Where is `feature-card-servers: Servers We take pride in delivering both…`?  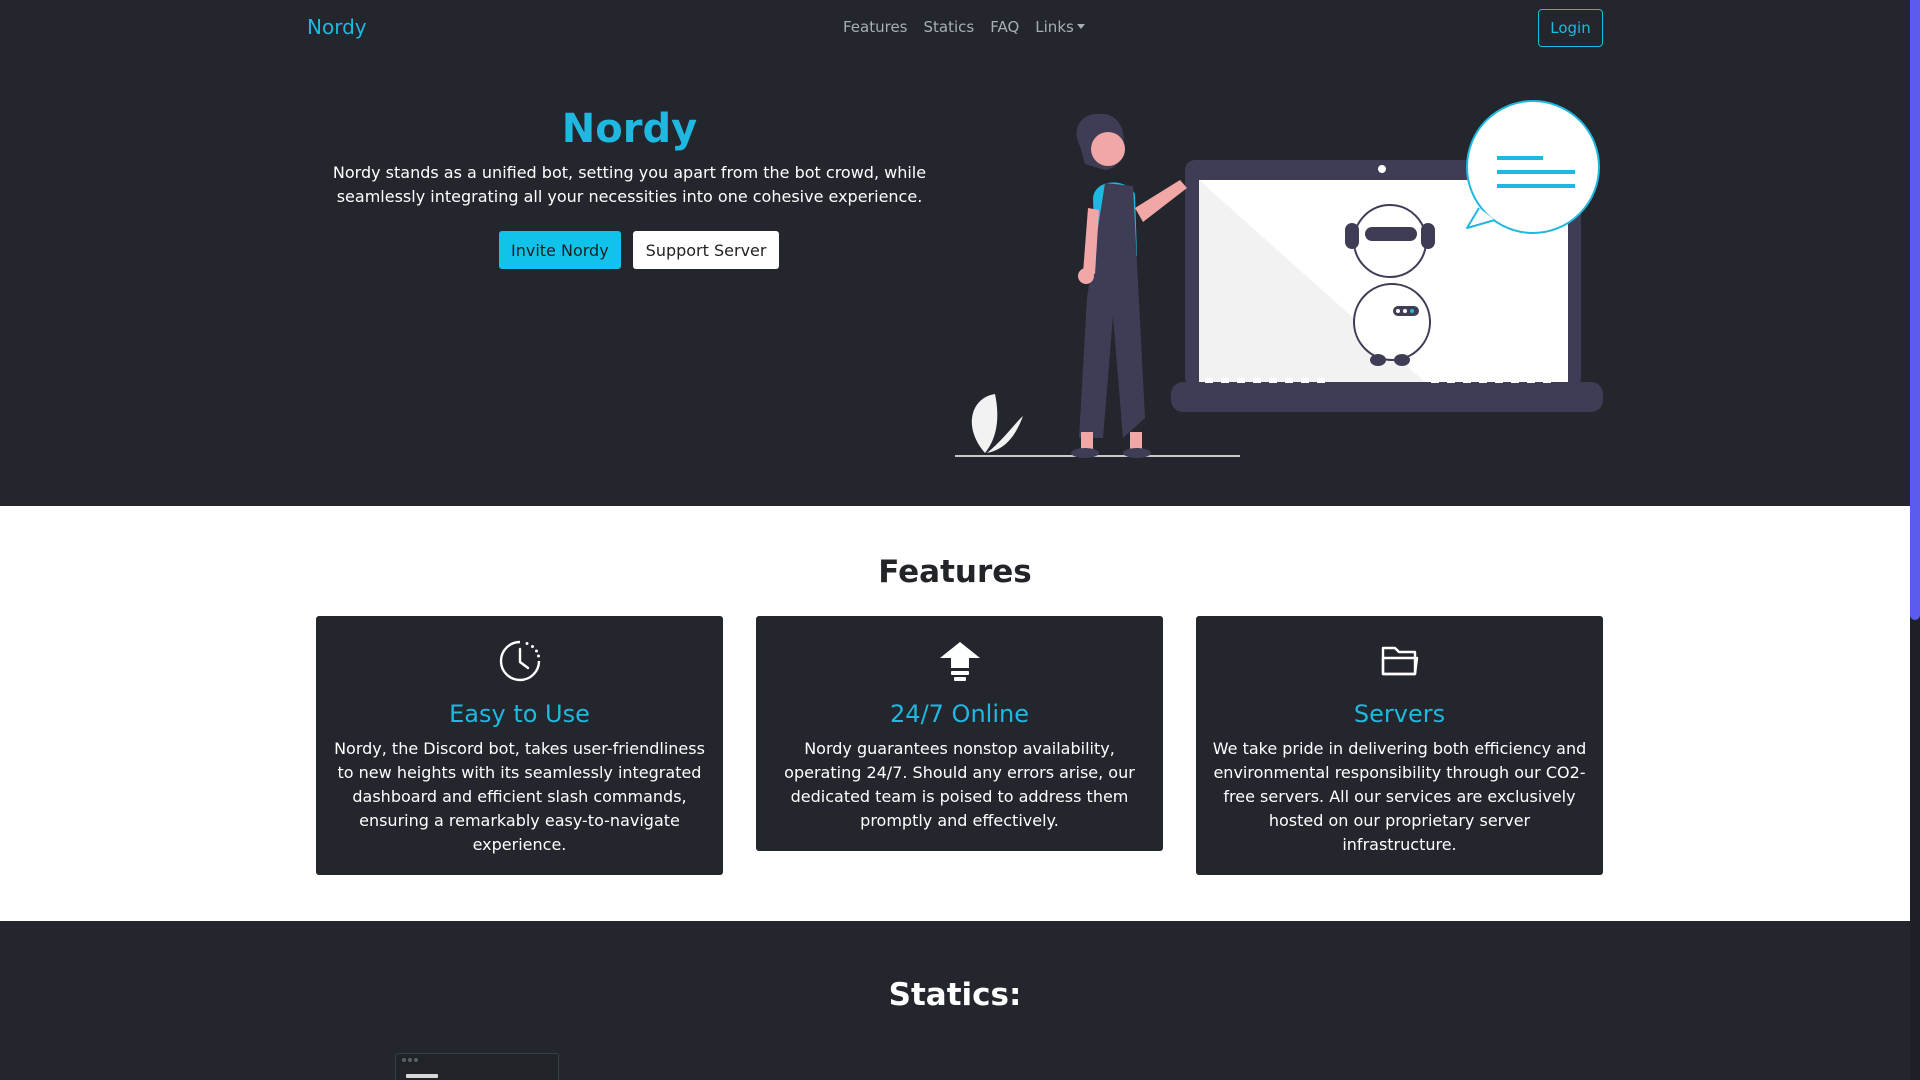 feature-card-servers: Servers We take pride in delivering both… is located at coordinates (1399, 745).